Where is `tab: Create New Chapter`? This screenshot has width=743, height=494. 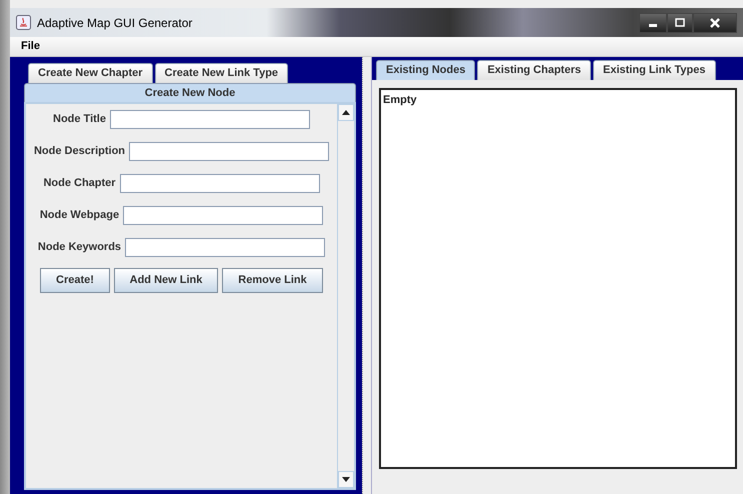
tab: Create New Chapter is located at coordinates (90, 72).